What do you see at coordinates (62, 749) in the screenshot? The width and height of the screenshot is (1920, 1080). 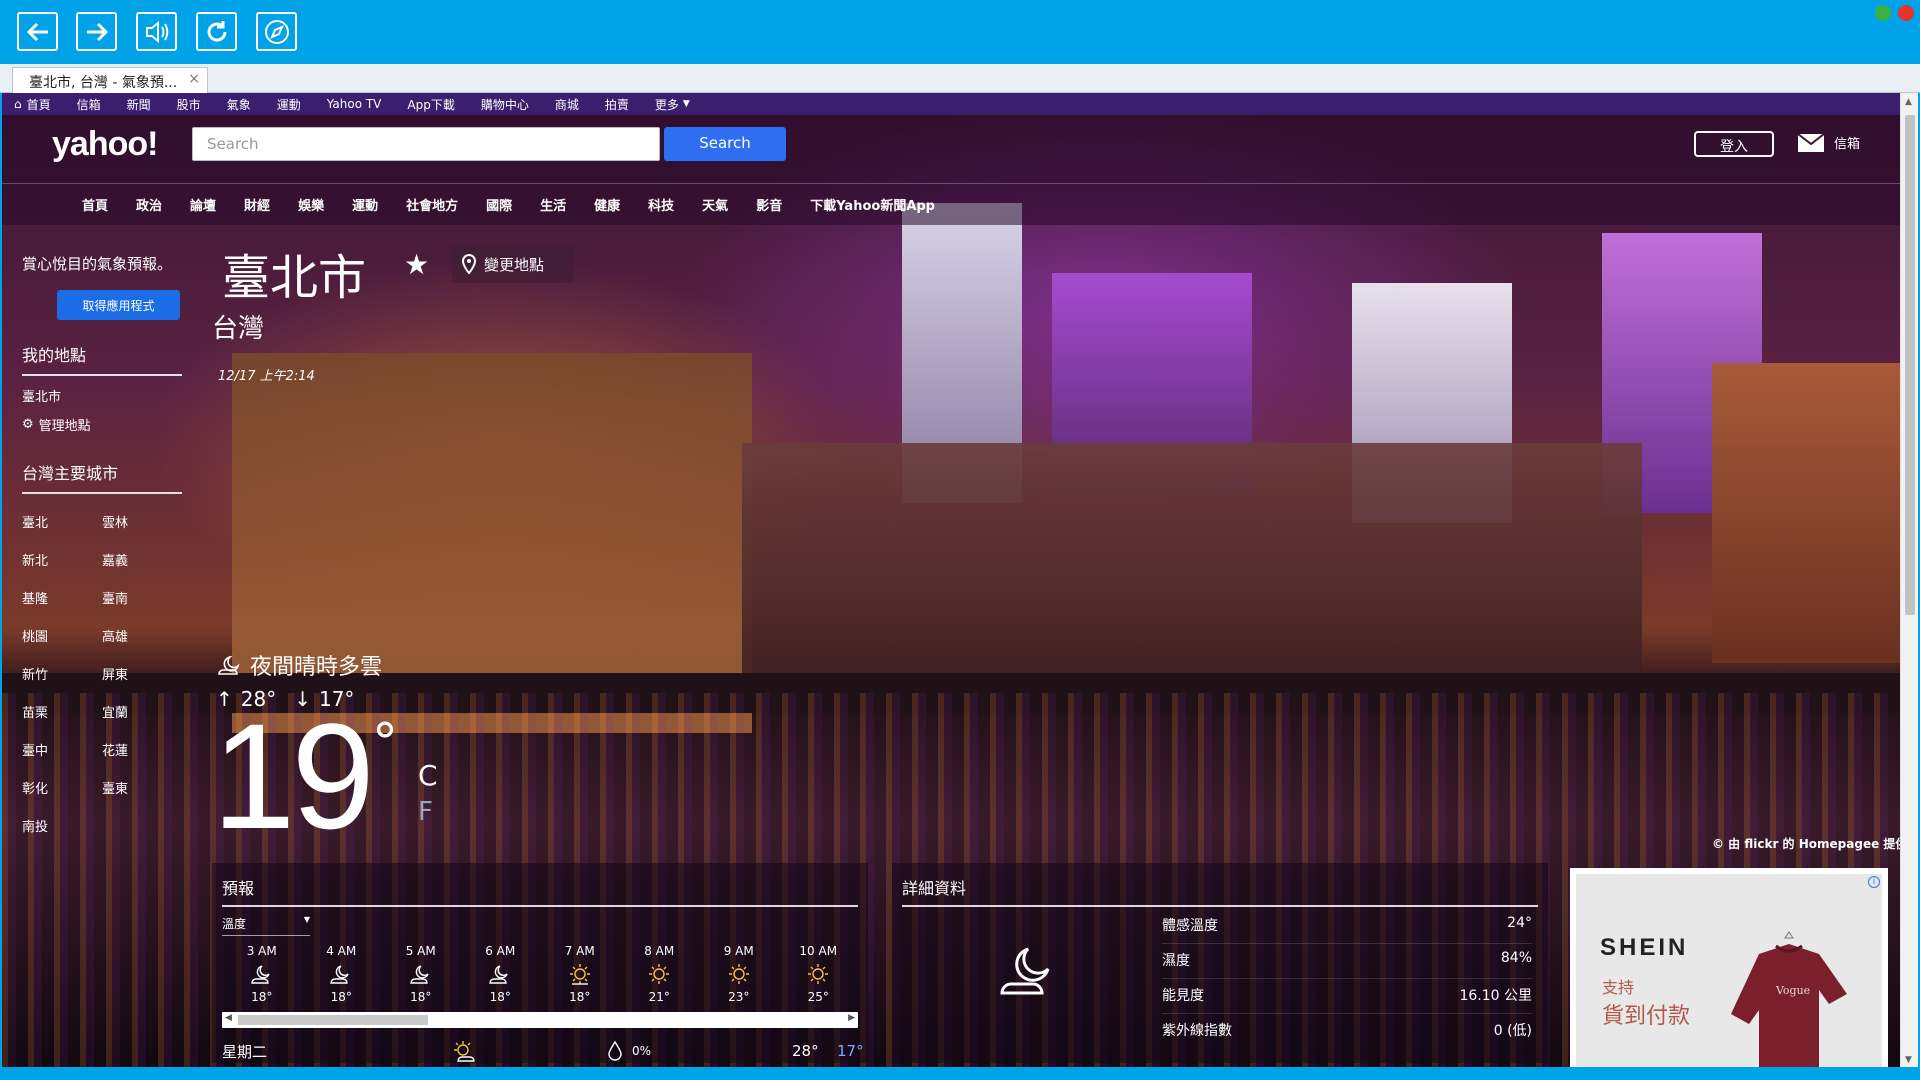 I see `city-link: 臺中` at bounding box center [62, 749].